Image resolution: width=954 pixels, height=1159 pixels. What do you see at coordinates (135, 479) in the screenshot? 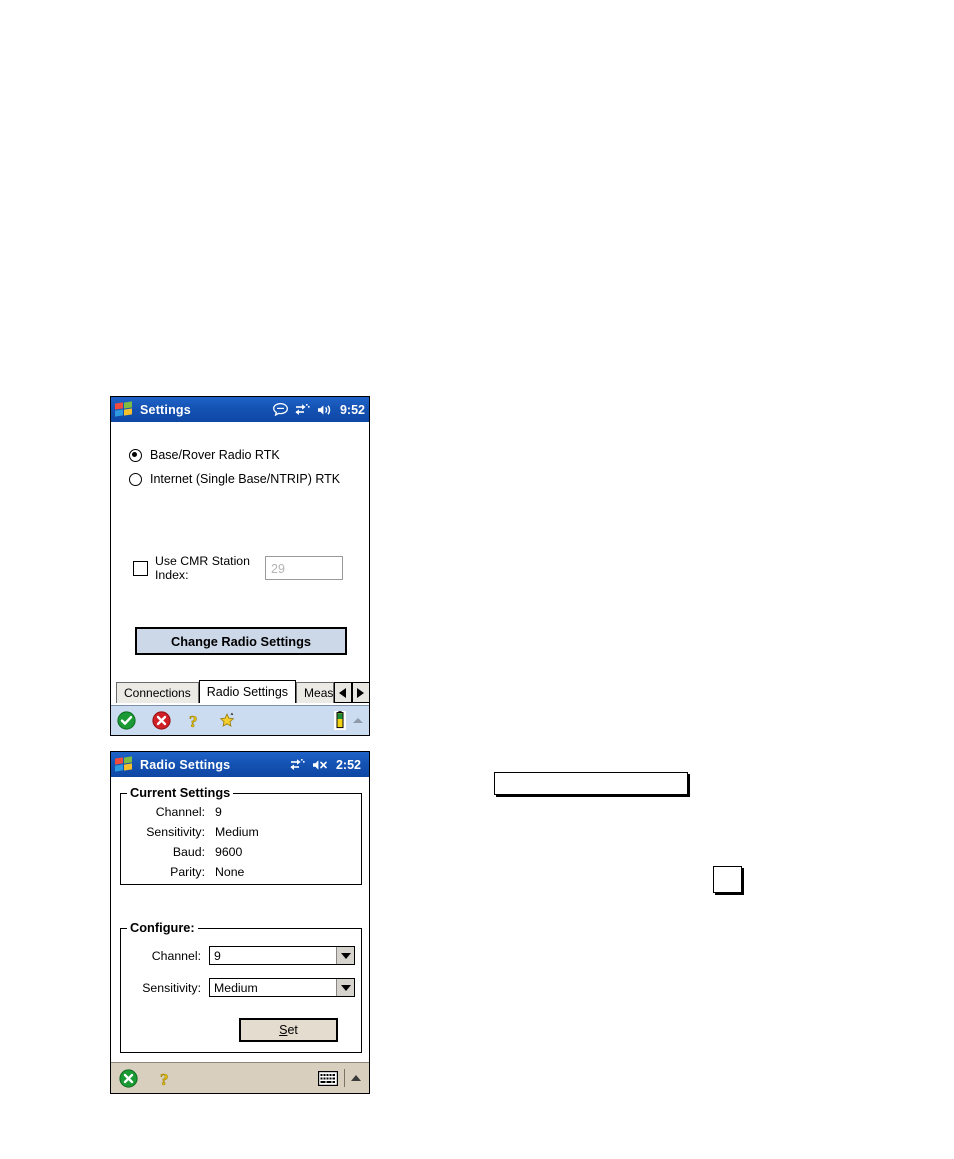
I see `radio-button-internet-ntrip` at bounding box center [135, 479].